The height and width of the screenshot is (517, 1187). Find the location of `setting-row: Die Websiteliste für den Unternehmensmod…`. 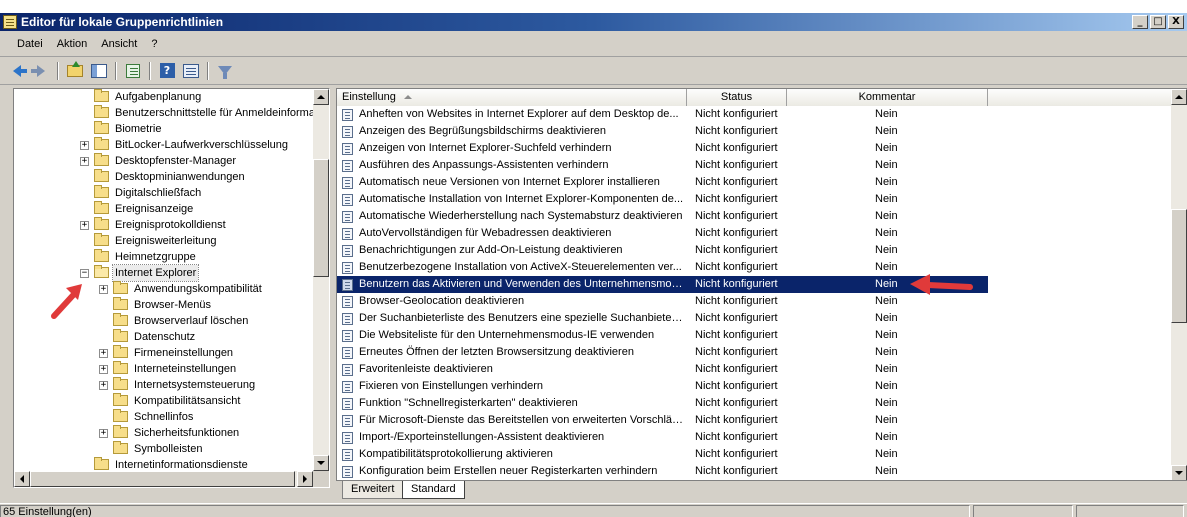

setting-row: Die Websiteliste für den Unternehmensmod… is located at coordinates (754, 335).